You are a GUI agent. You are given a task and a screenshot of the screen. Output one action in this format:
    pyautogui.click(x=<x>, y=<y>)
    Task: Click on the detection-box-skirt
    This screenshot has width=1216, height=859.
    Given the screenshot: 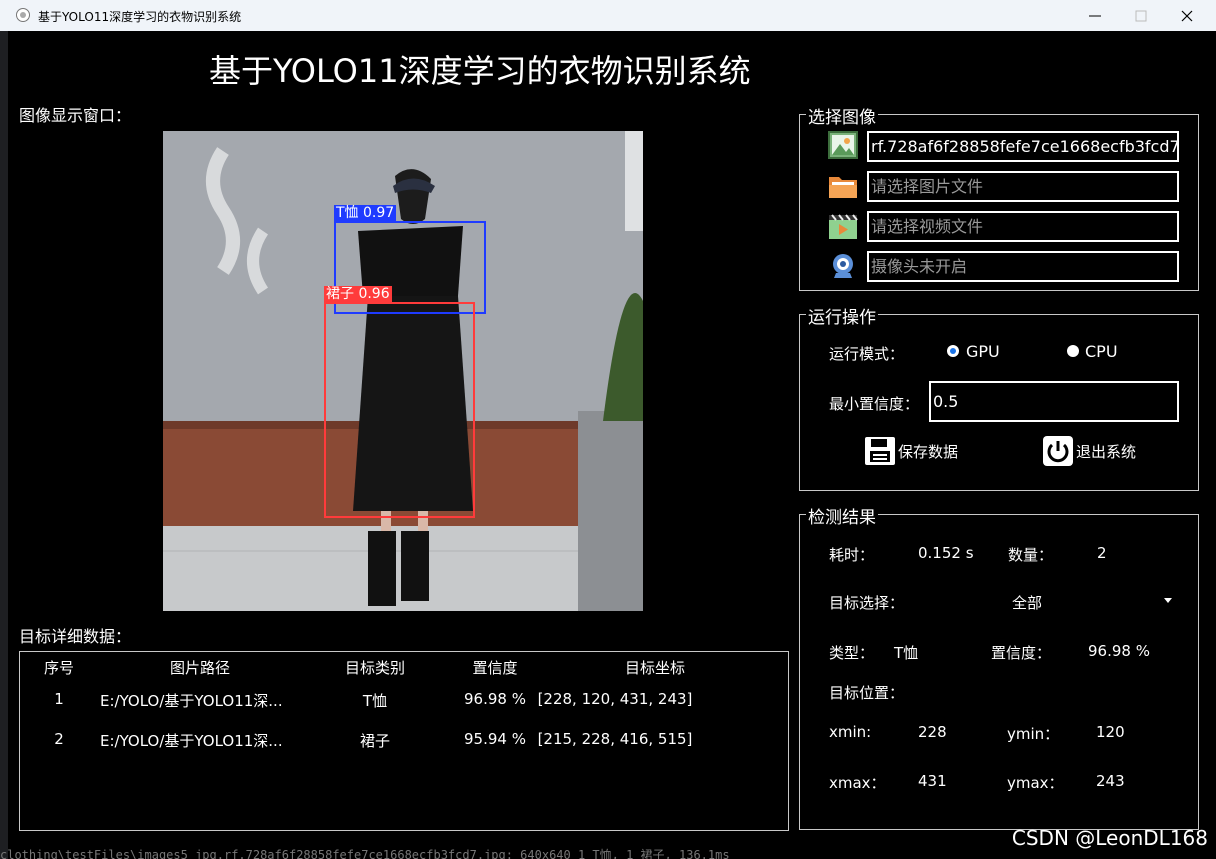 What is the action you would take?
    pyautogui.click(x=399, y=410)
    